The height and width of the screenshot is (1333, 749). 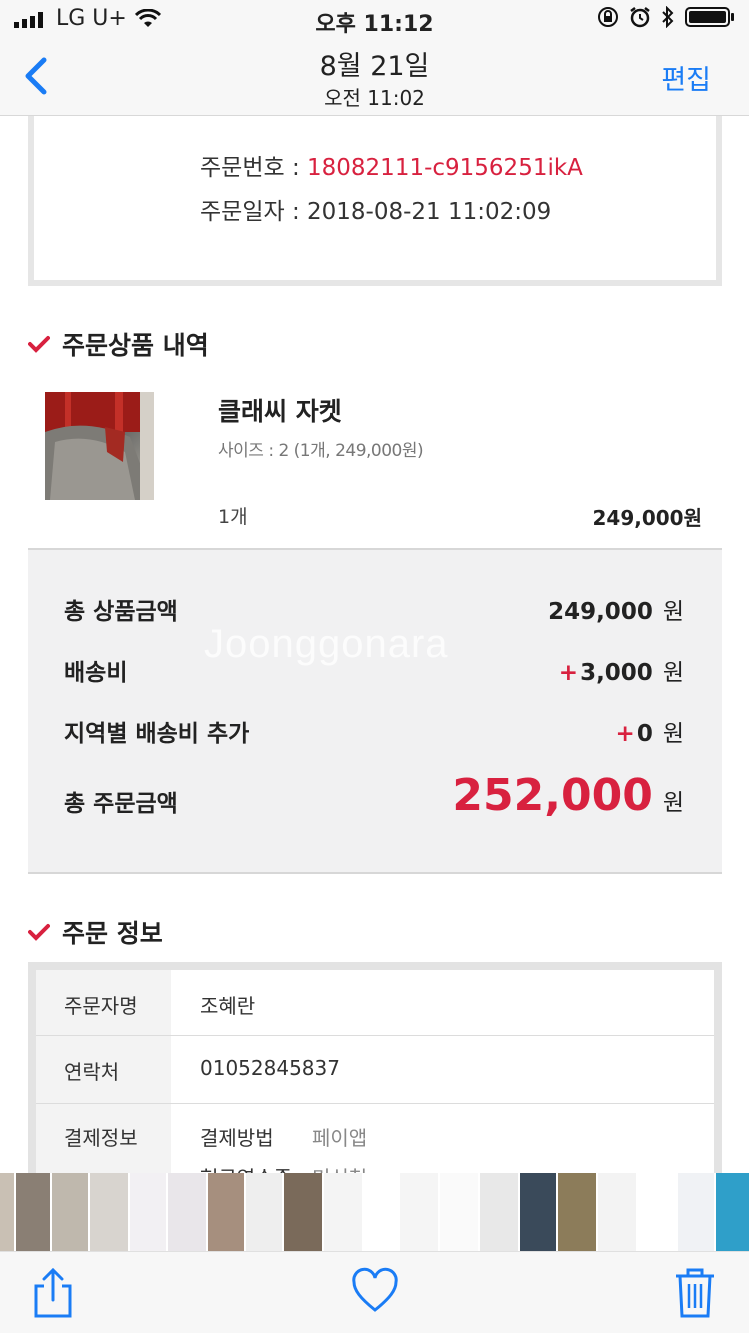 I want to click on payment-method-label: 결제방법, so click(x=237, y=1138).